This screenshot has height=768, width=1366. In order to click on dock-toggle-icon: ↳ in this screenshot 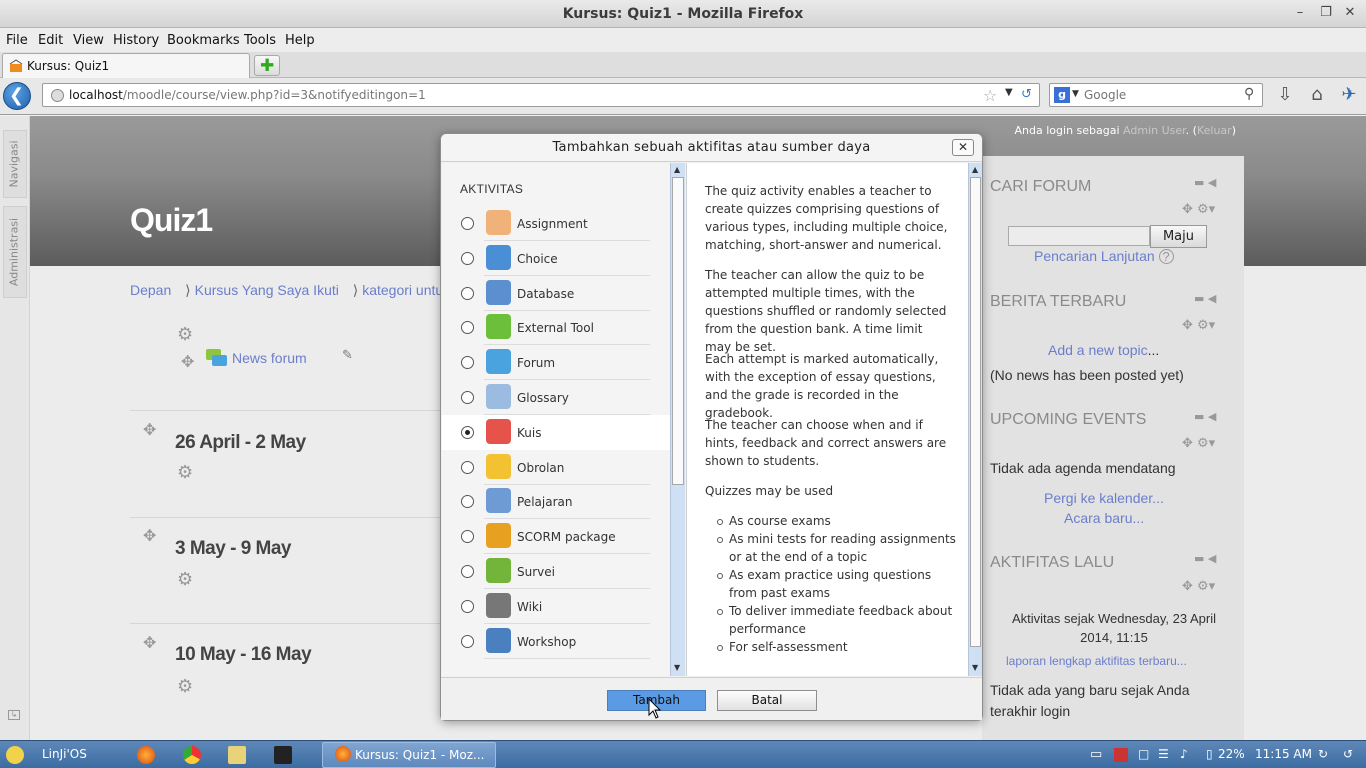, I will do `click(14, 715)`.